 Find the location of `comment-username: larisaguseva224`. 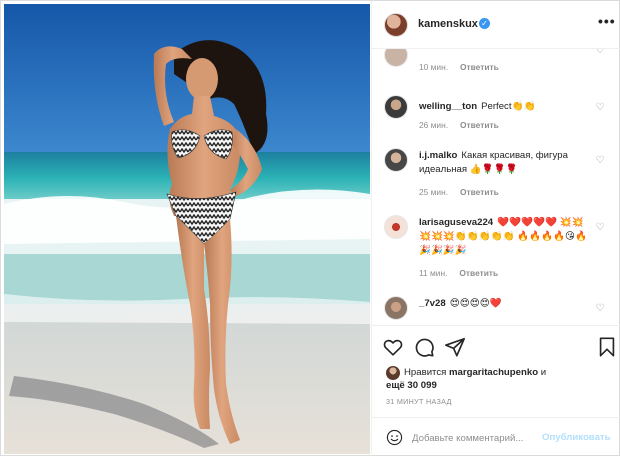

comment-username: larisaguseva224 is located at coordinates (456, 222).